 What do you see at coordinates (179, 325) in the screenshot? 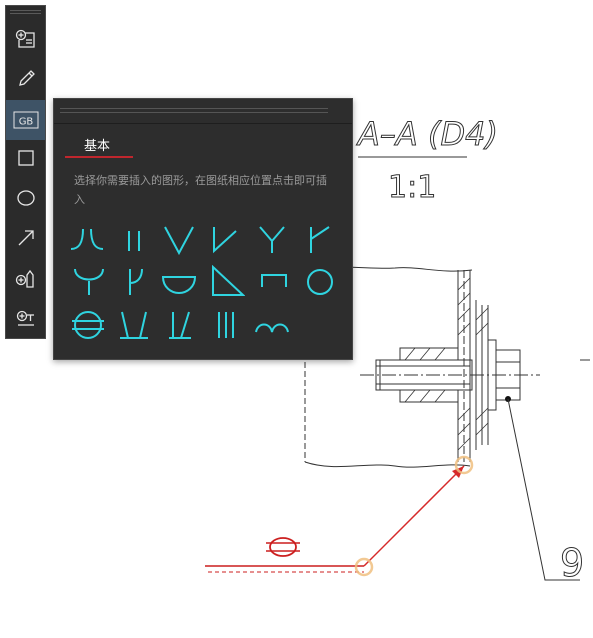
I see `weld-steep-bevel-symbol` at bounding box center [179, 325].